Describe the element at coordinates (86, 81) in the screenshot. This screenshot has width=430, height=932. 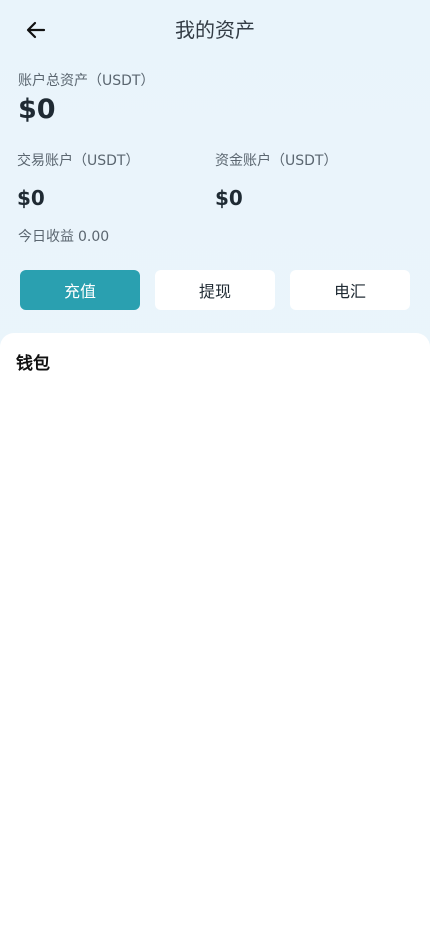
I see `total-assets-label: 账户总资产（USDT）` at that location.